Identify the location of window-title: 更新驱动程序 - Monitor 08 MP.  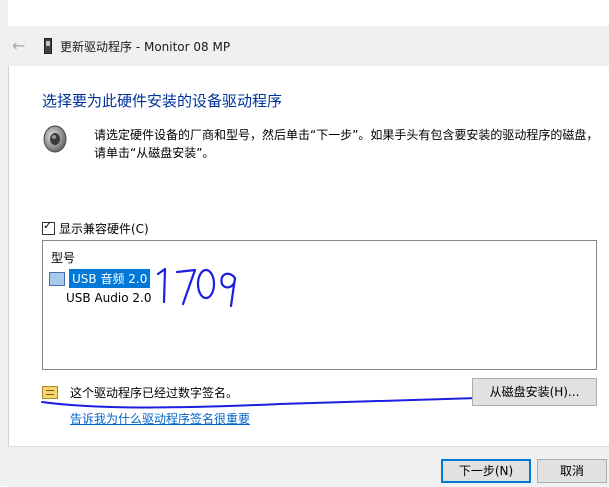
(145, 47).